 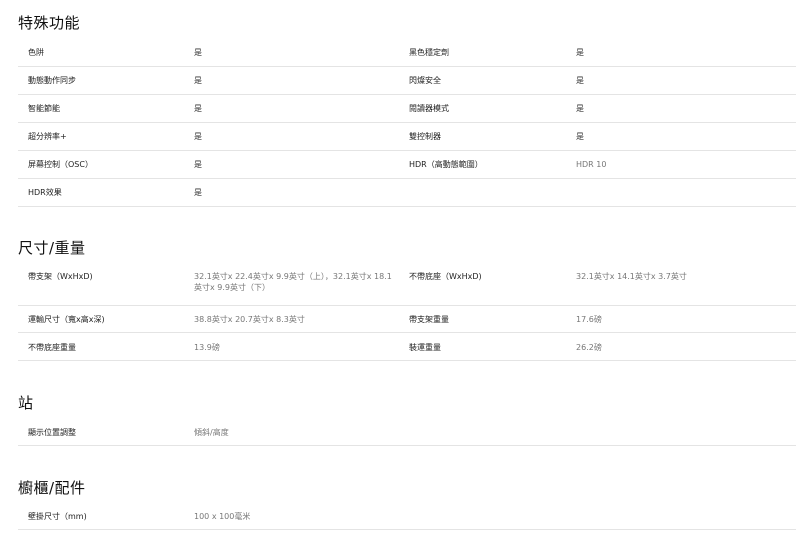 I want to click on spec-row: 壁掛尺寸（mm) 100 x 100毫米, so click(x=407, y=520).